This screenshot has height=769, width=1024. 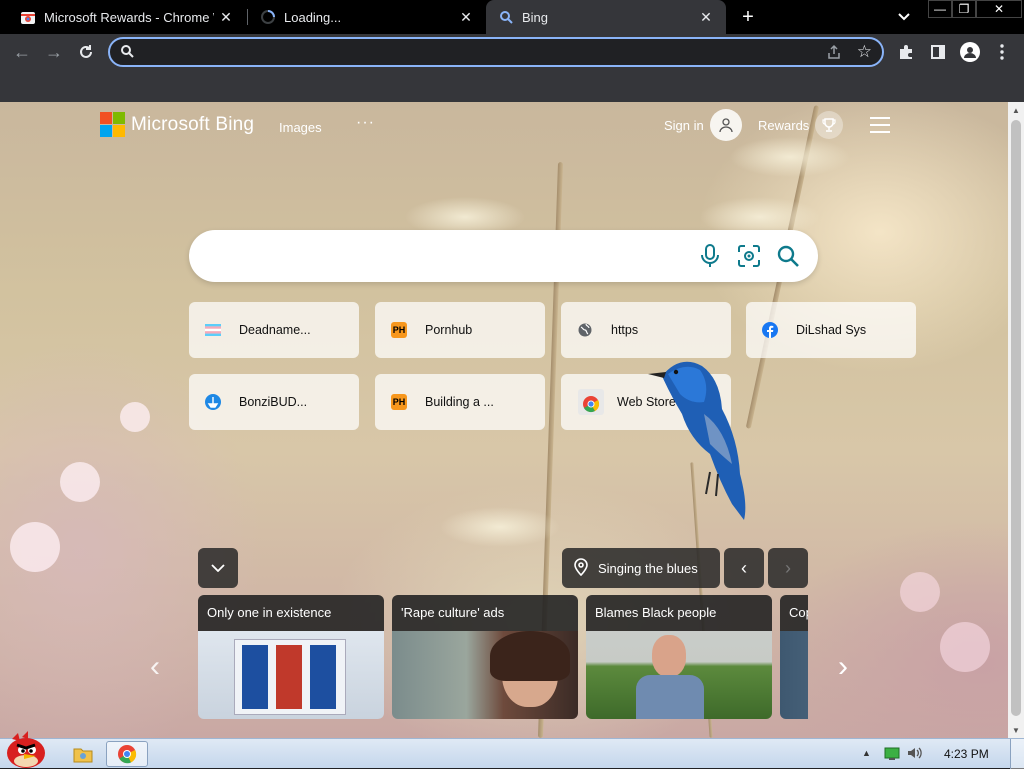 I want to click on news-previous-arrow: ‹, so click(x=155, y=667).